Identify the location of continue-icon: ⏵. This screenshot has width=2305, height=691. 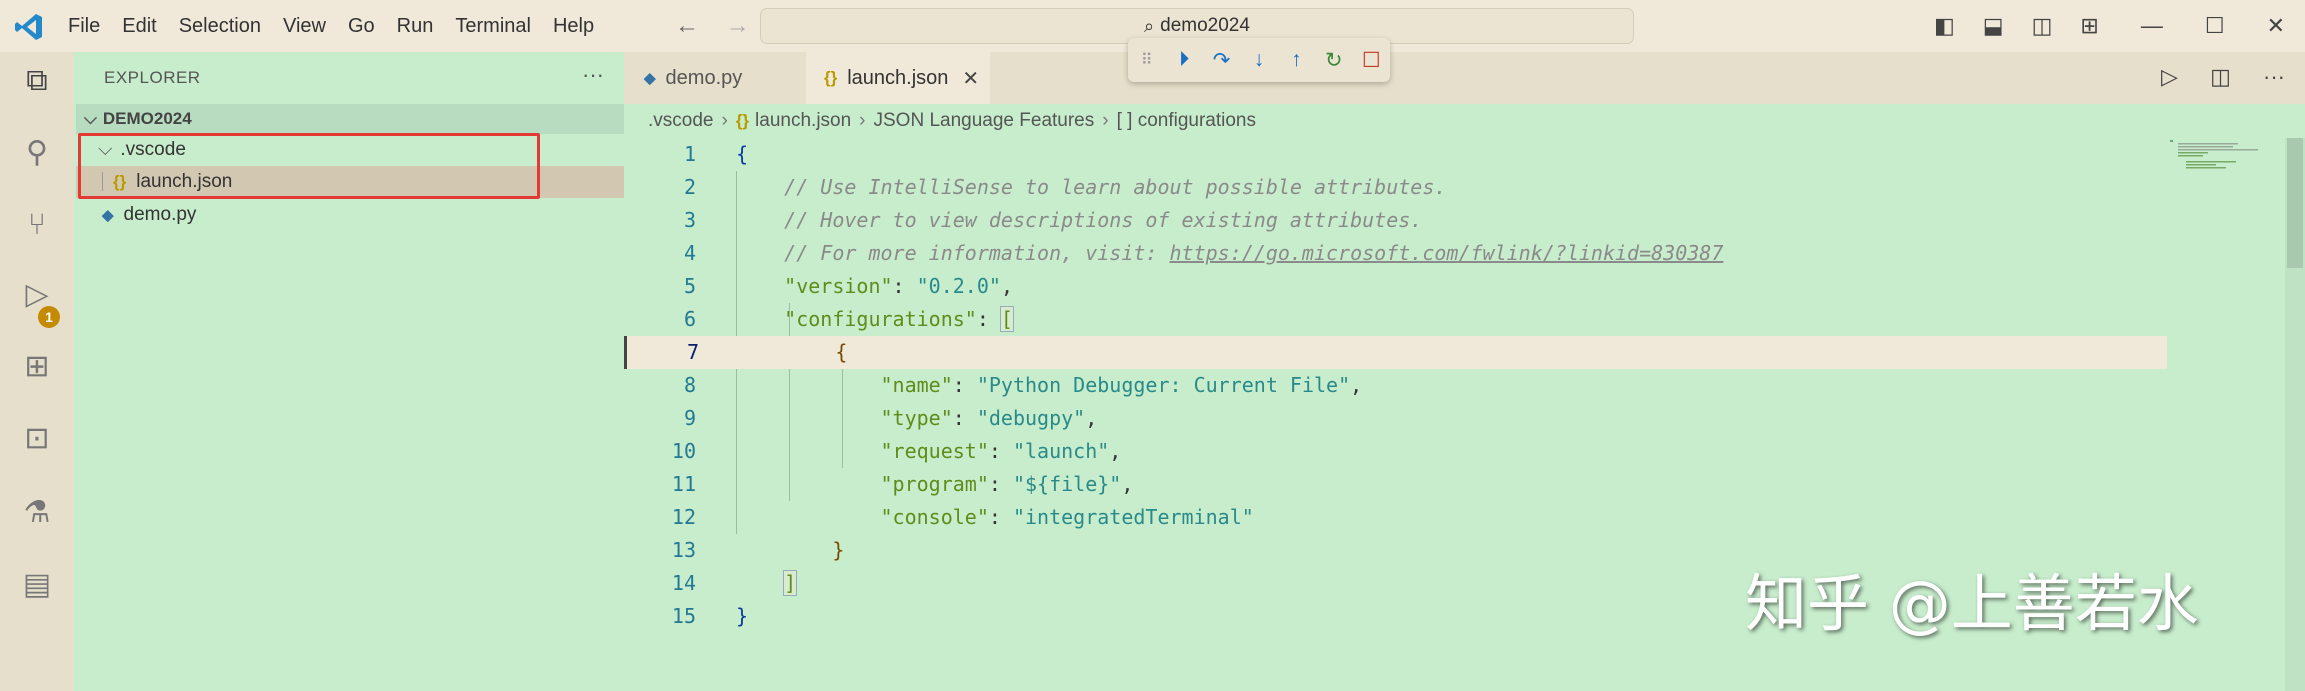
(1183, 60).